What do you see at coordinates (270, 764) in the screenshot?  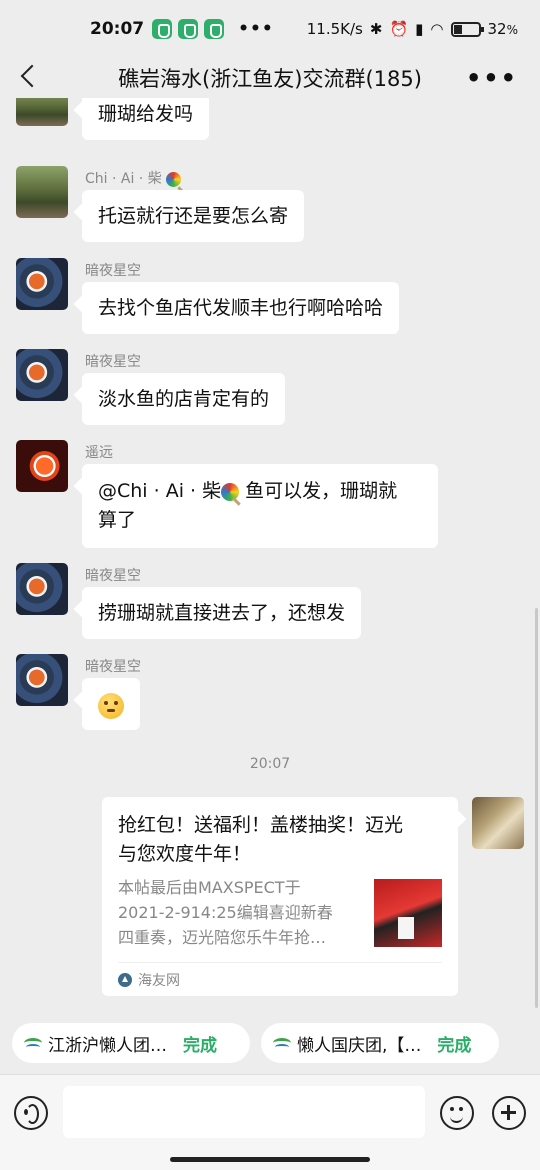 I see `timestamp: 20:07` at bounding box center [270, 764].